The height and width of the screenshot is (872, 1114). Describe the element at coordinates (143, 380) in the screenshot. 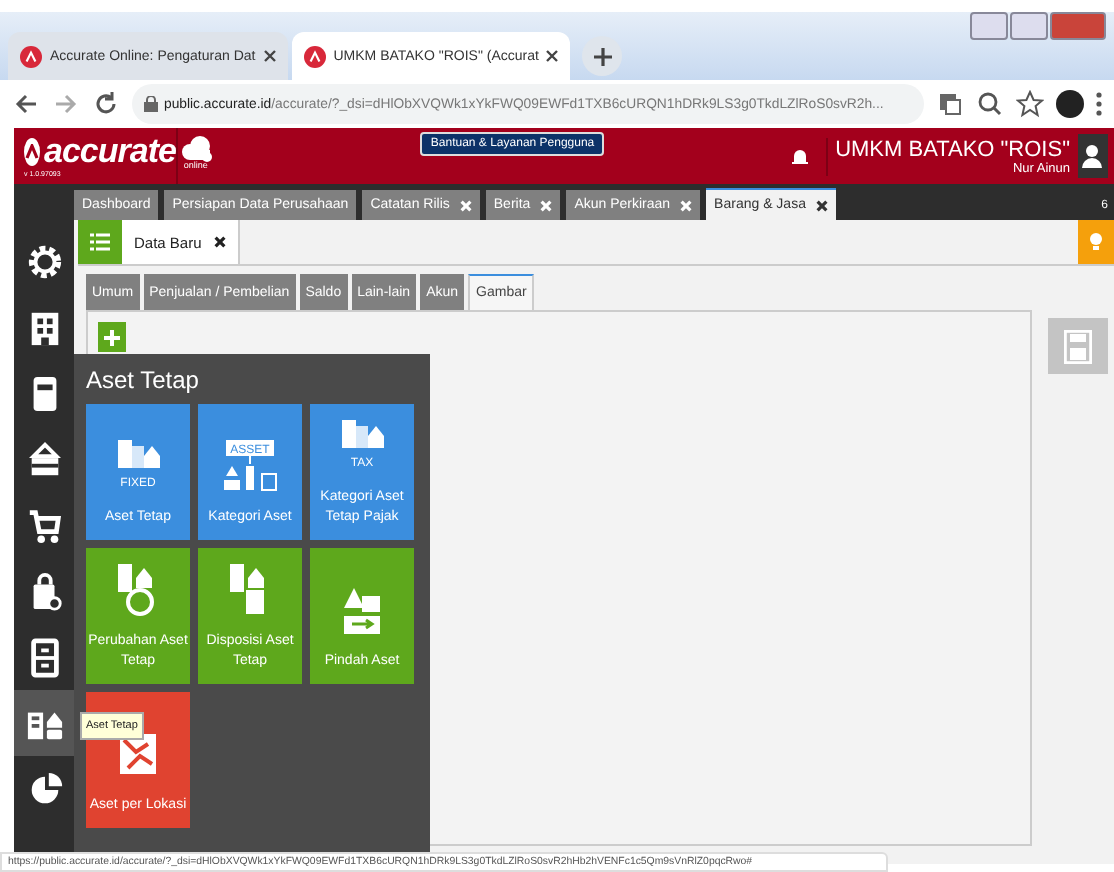

I see `menu-title: Aset Tetap` at that location.